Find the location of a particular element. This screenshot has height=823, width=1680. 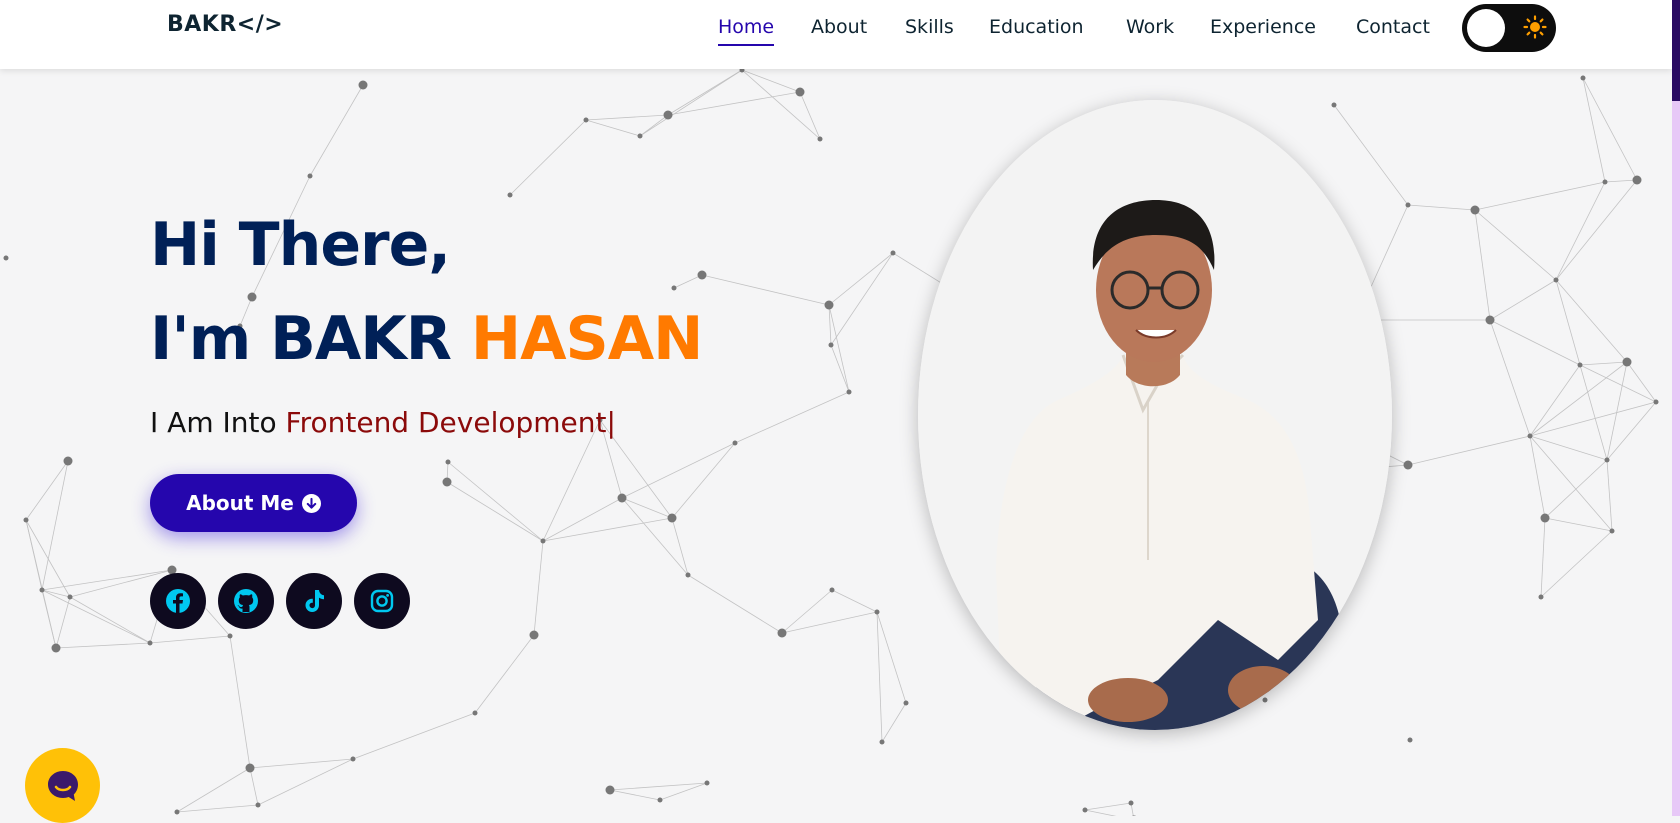

tiktok-icon is located at coordinates (314, 601).